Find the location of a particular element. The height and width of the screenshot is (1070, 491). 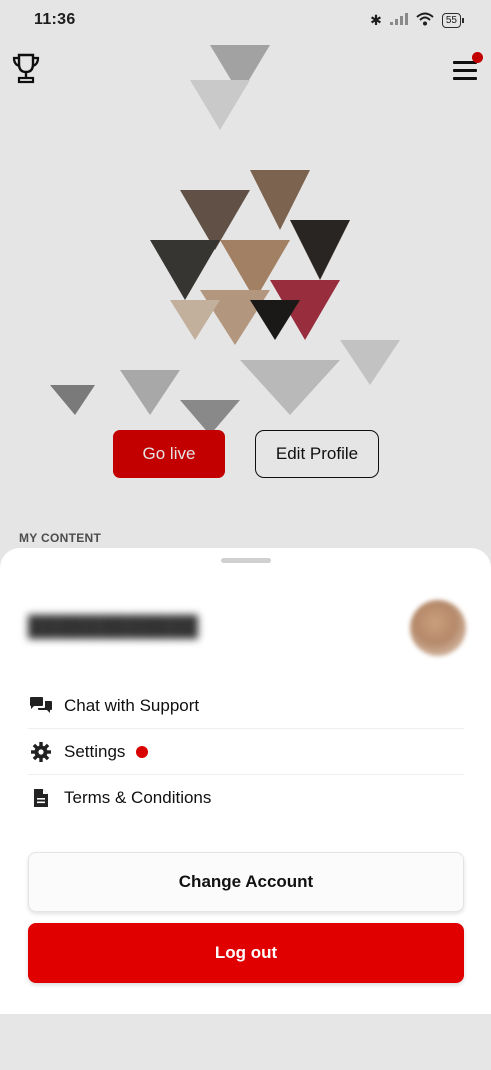

logout-button: Log out is located at coordinates (246, 953).